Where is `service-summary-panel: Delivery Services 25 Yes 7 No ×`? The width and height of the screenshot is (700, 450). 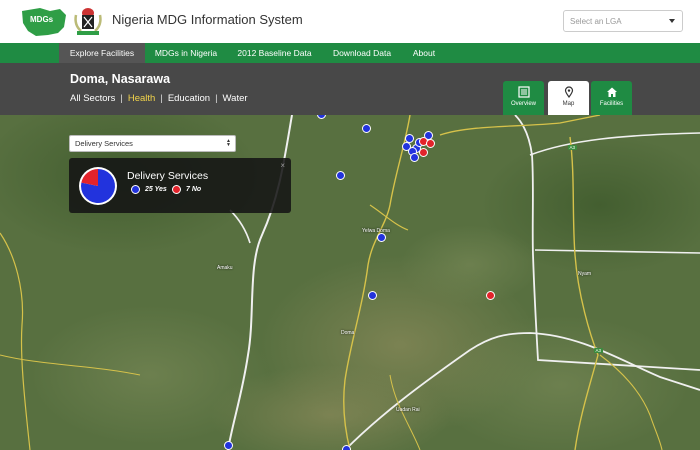 service-summary-panel: Delivery Services 25 Yes 7 No × is located at coordinates (180, 185).